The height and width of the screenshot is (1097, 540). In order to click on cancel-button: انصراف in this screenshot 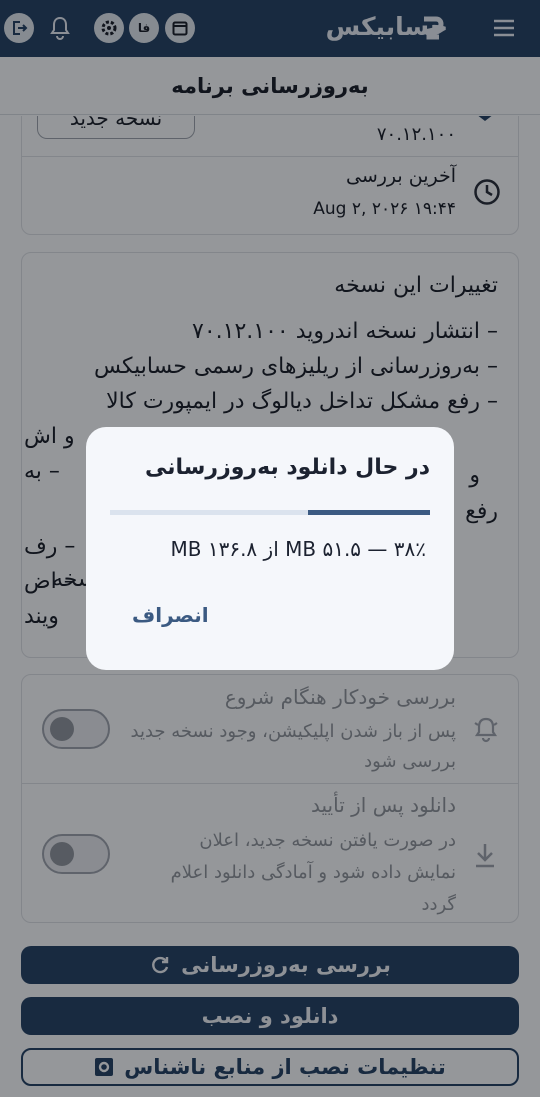, I will do `click(170, 615)`.